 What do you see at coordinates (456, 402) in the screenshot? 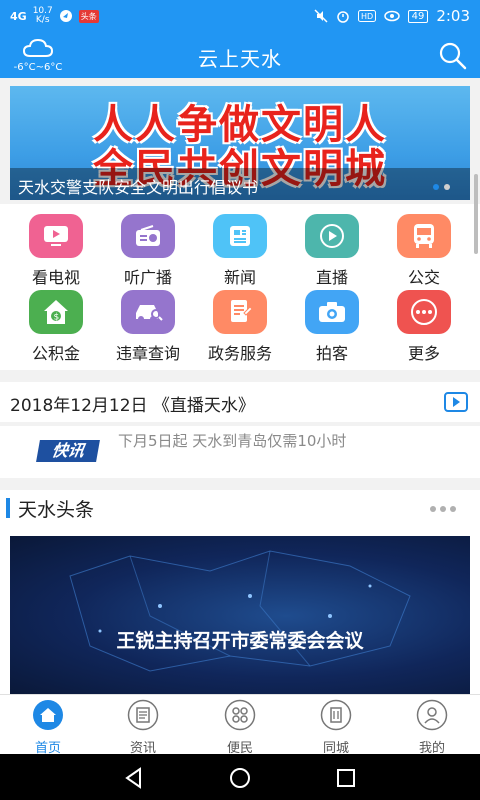
I see `play-video-icon` at bounding box center [456, 402].